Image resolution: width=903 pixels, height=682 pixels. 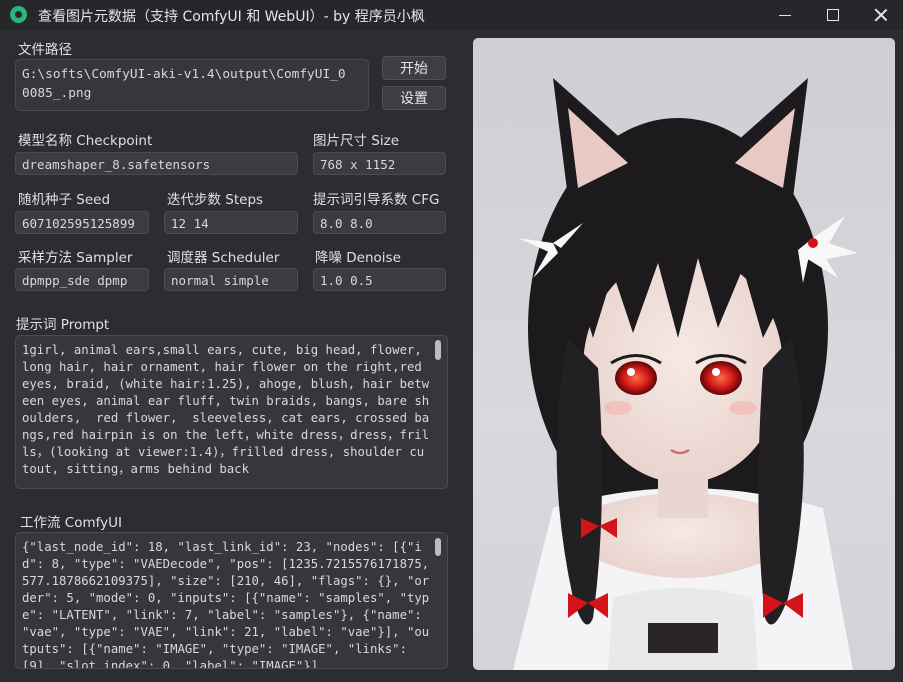 What do you see at coordinates (75, 258) in the screenshot?
I see `sampler-label: 采样方法 Sampler` at bounding box center [75, 258].